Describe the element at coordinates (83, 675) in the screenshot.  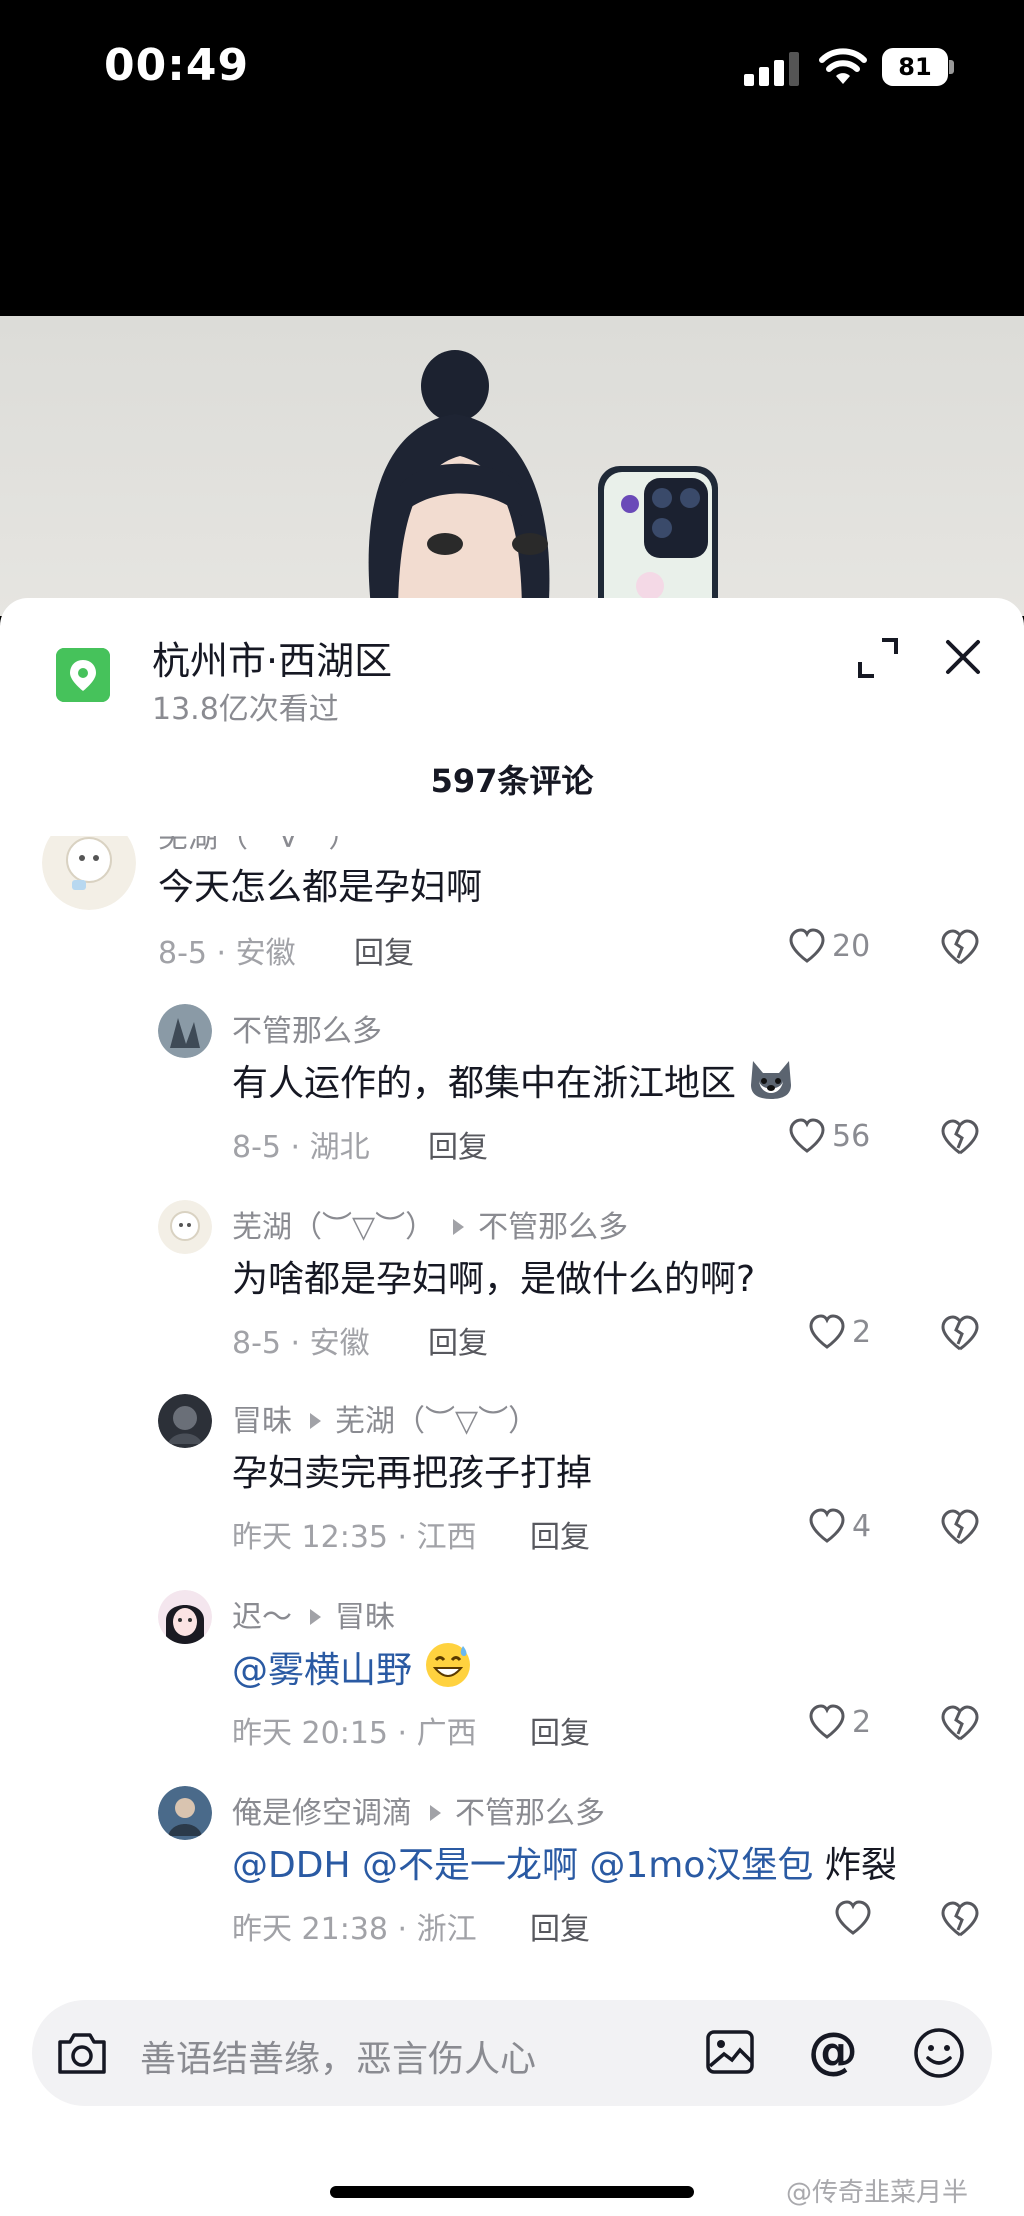
I see `location-pin-icon` at that location.